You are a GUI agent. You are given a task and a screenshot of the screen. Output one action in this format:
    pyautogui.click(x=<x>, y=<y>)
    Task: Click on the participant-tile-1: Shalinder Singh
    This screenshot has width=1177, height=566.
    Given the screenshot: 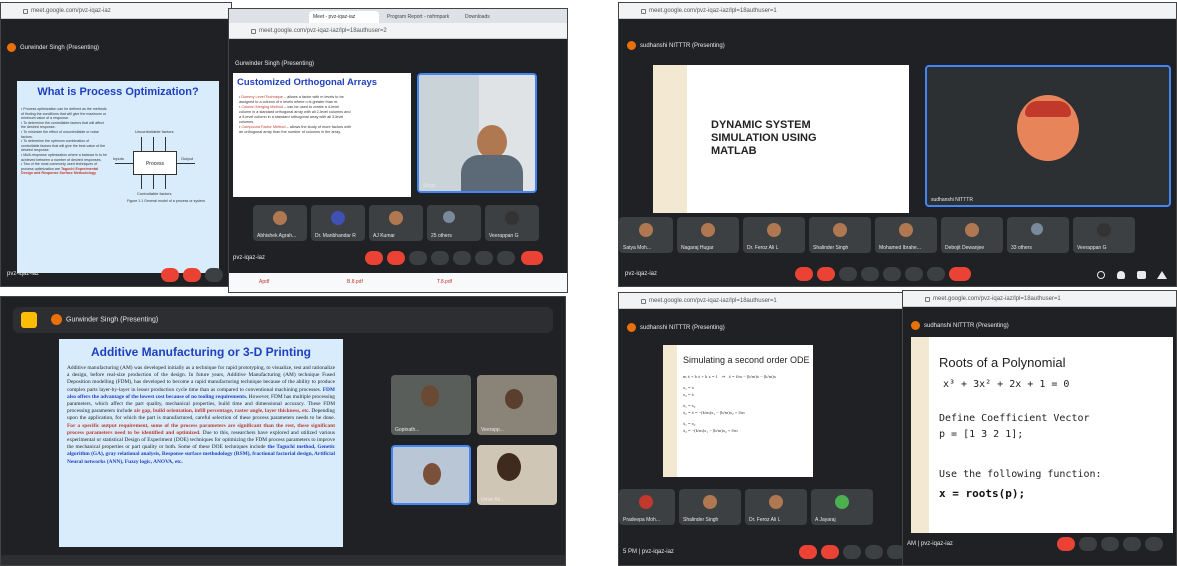 What is the action you would take?
    pyautogui.click(x=710, y=507)
    